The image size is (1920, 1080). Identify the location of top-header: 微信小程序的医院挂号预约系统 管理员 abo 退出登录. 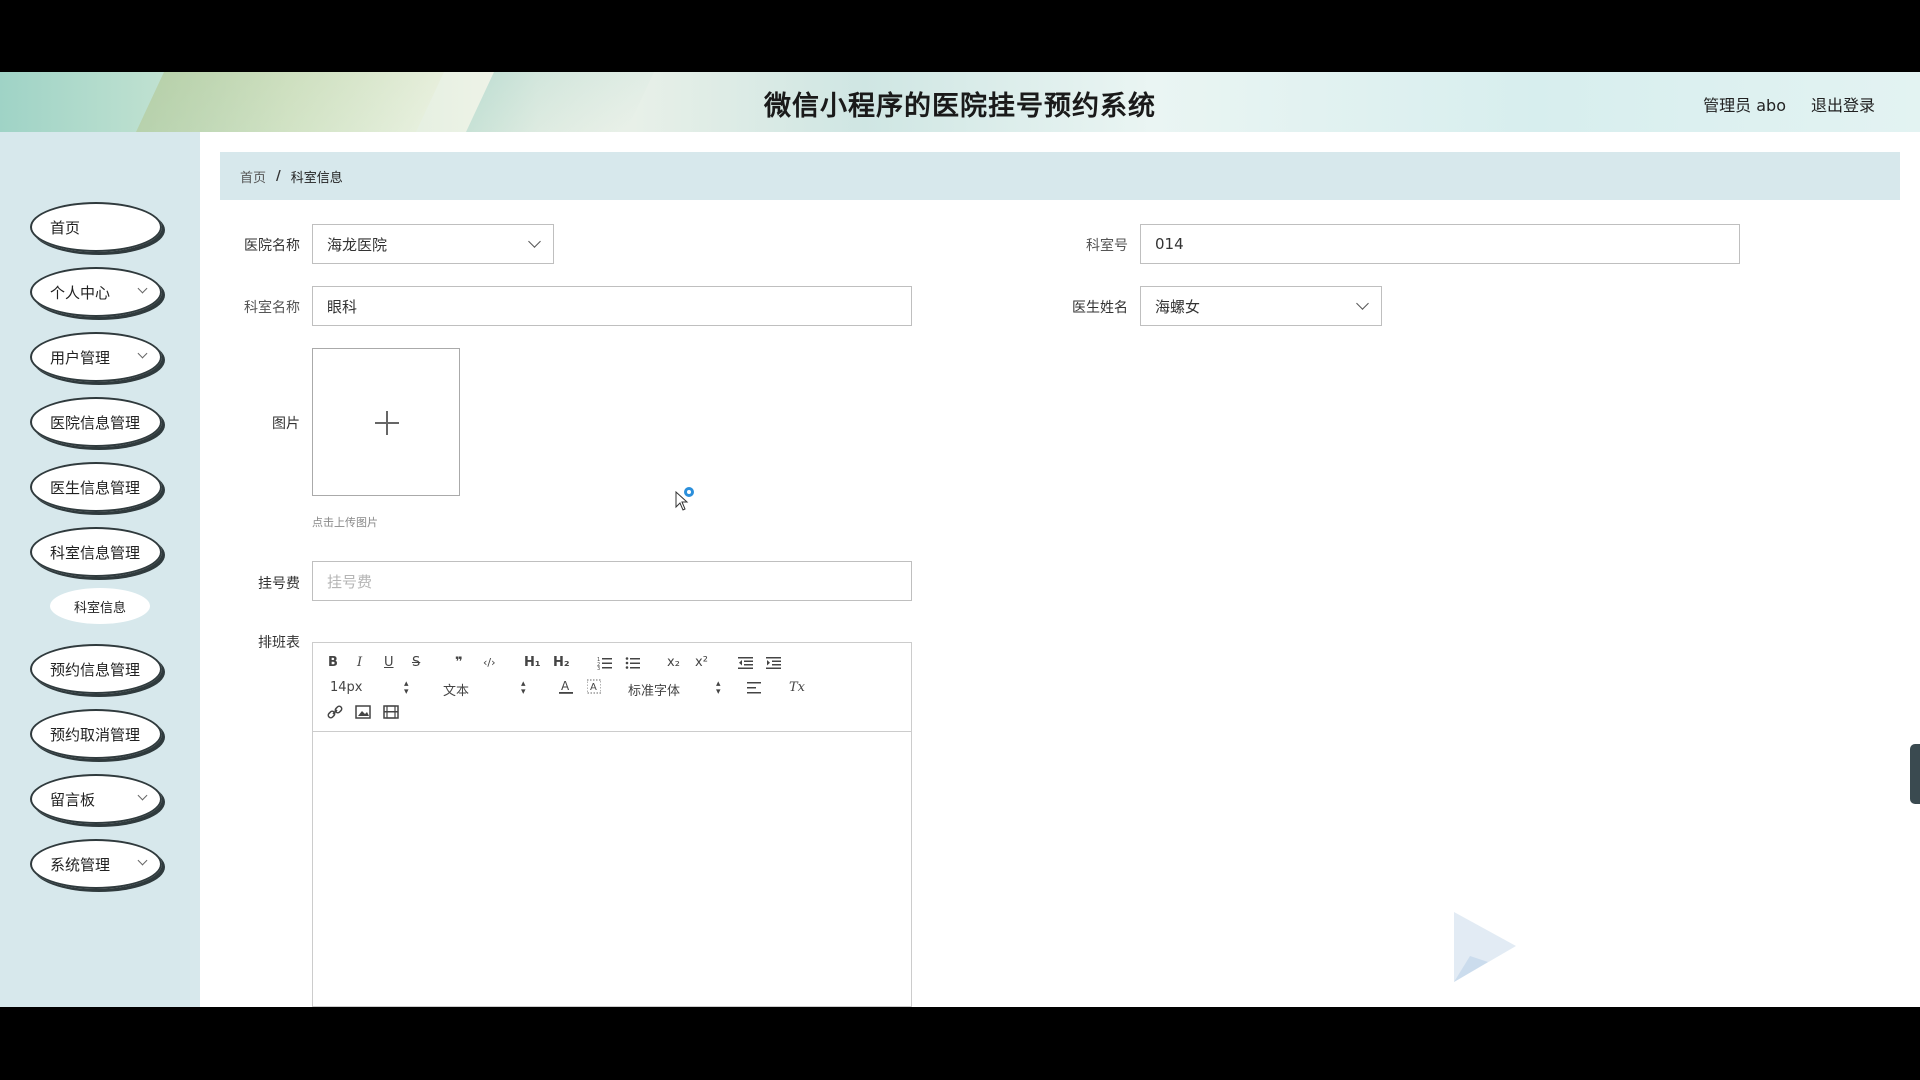
(960, 102).